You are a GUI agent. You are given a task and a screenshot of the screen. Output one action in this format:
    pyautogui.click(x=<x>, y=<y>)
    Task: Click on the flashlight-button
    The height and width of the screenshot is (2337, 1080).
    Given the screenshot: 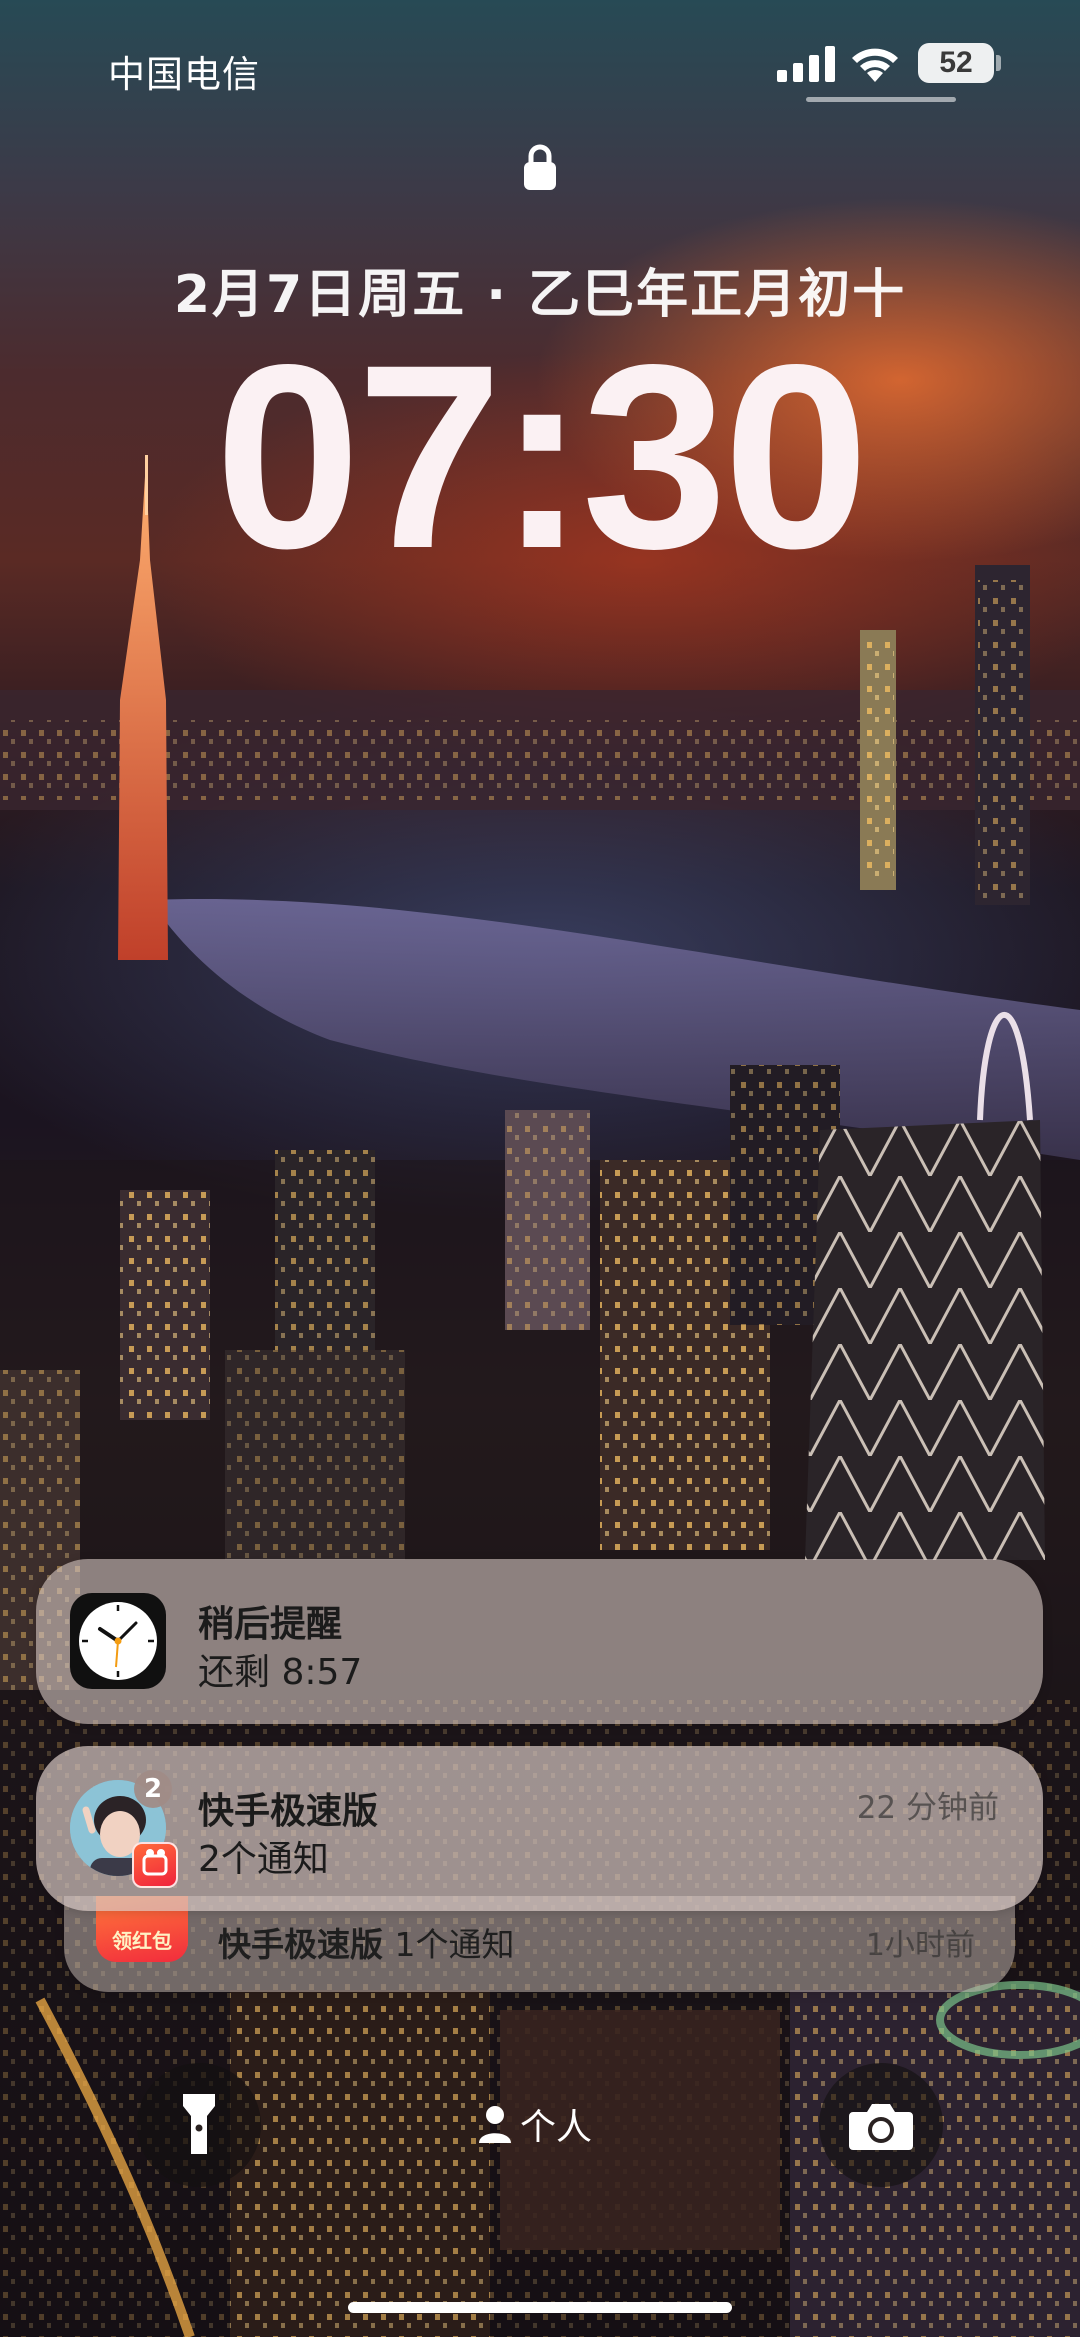 What is the action you would take?
    pyautogui.click(x=199, y=2125)
    